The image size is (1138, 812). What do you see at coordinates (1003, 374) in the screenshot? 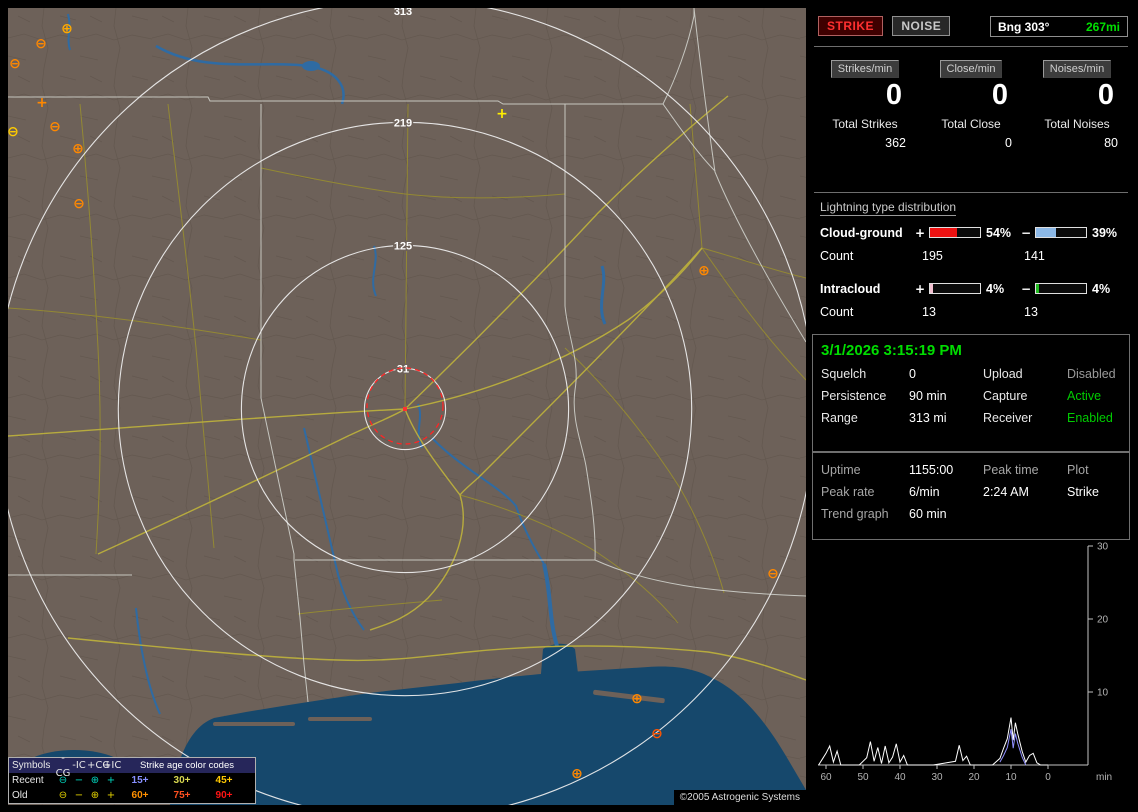
I see `upload-label: Upload` at bounding box center [1003, 374].